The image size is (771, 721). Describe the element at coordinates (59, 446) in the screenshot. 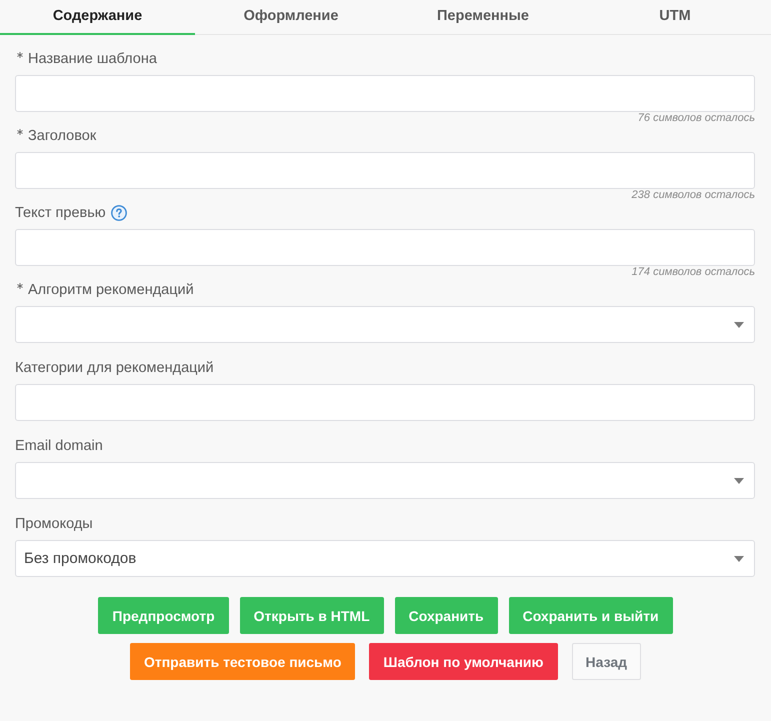

I see `field-label: Email domain` at that location.